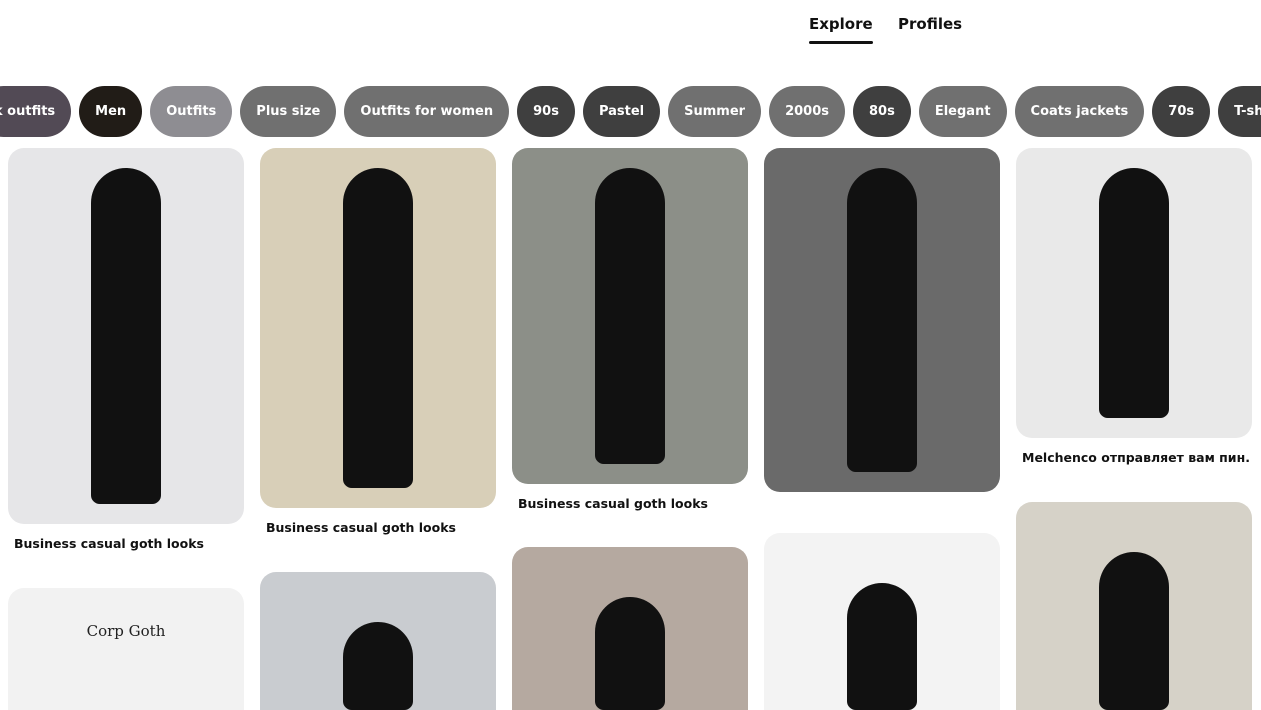  What do you see at coordinates (126, 631) in the screenshot?
I see `image-text: Corp Goth` at bounding box center [126, 631].